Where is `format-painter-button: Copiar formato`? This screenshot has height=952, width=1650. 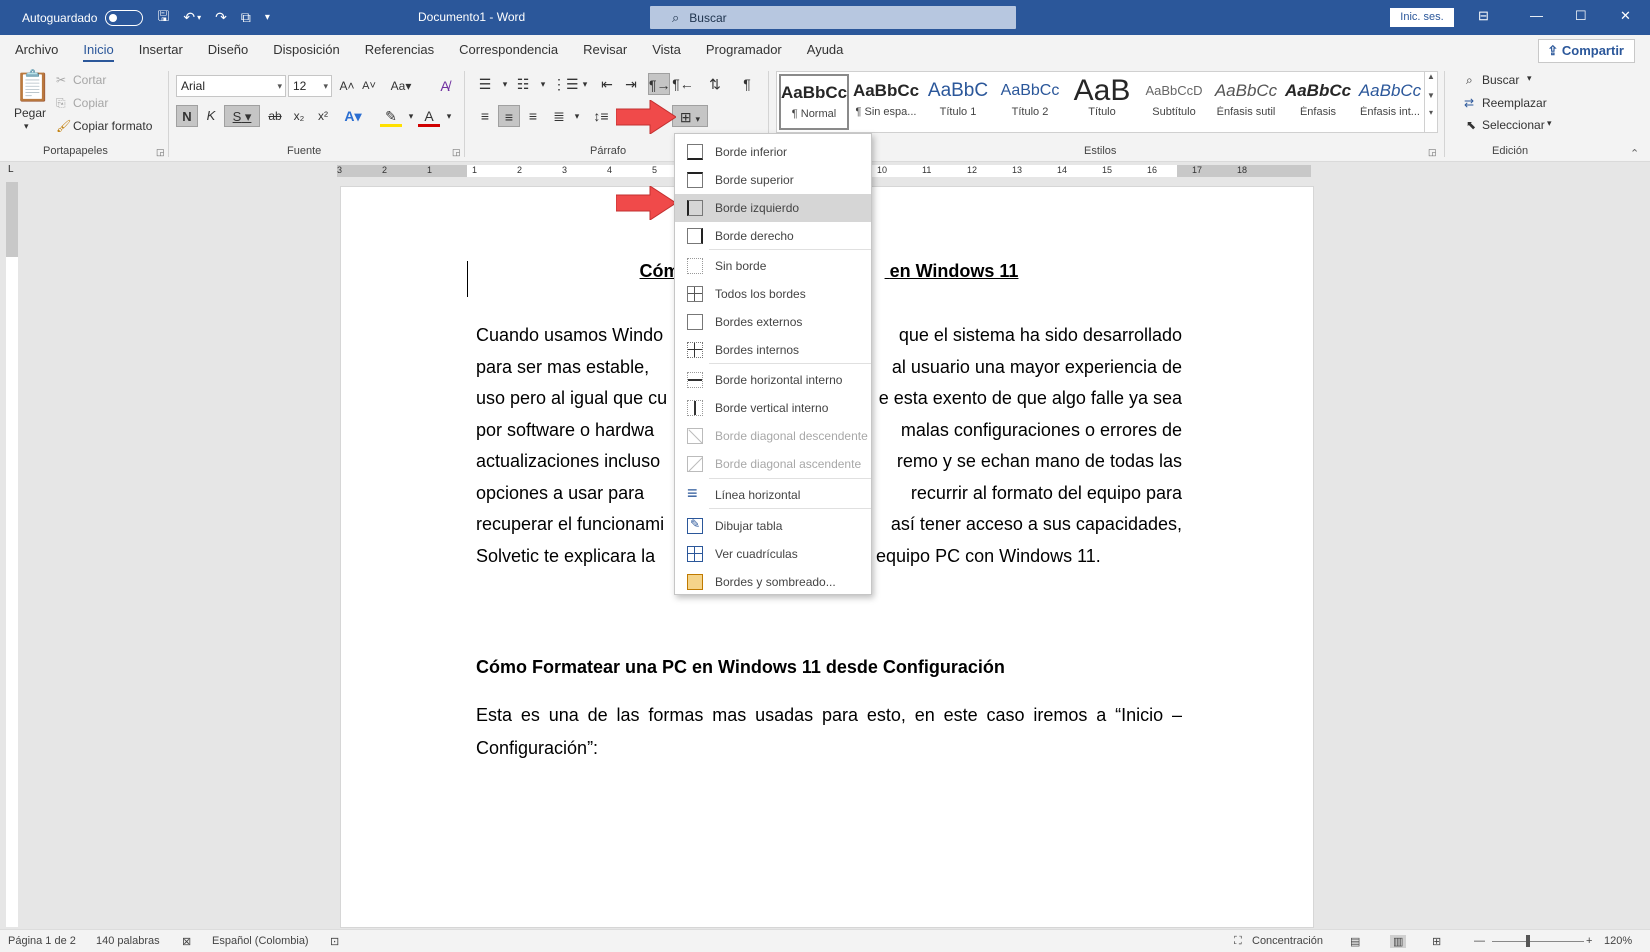
format-painter-button: Copiar formato is located at coordinates (112, 126).